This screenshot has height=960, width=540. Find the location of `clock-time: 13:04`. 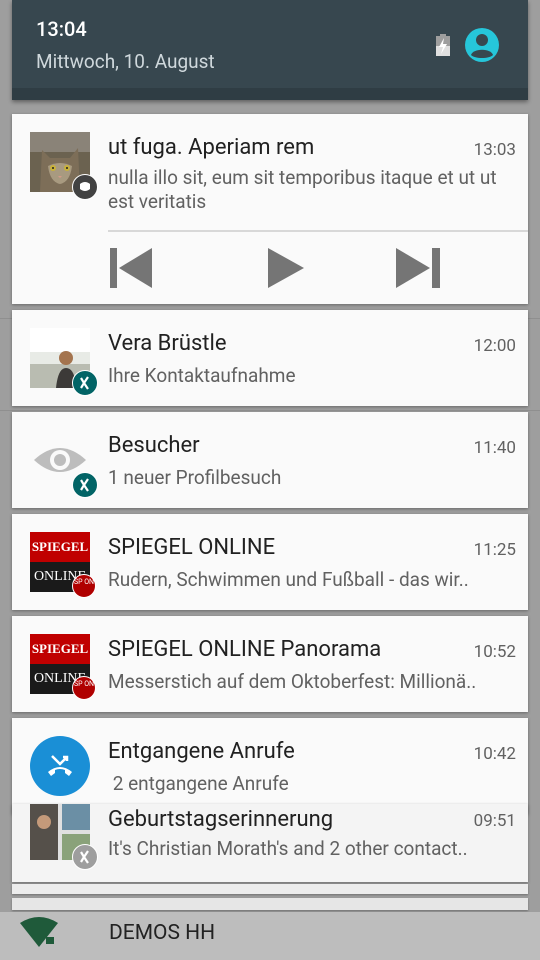

clock-time: 13:04 is located at coordinates (61, 29).